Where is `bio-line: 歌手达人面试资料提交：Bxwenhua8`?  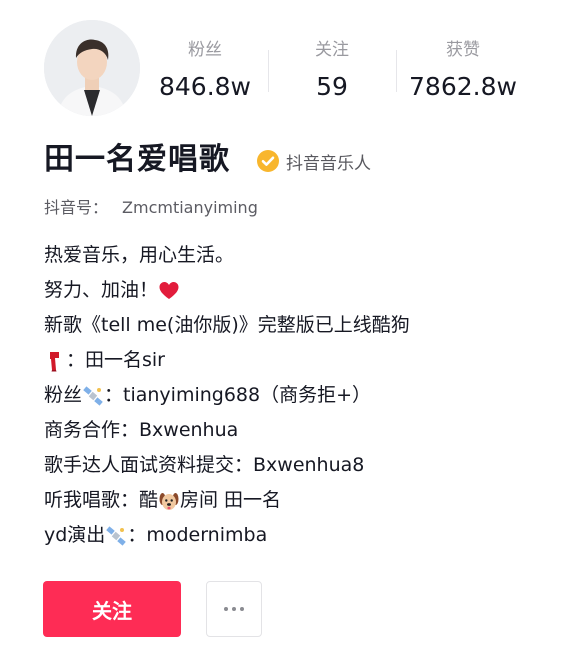
bio-line: 歌手达人面试资料提交：Bxwenhua8 is located at coordinates (299, 465).